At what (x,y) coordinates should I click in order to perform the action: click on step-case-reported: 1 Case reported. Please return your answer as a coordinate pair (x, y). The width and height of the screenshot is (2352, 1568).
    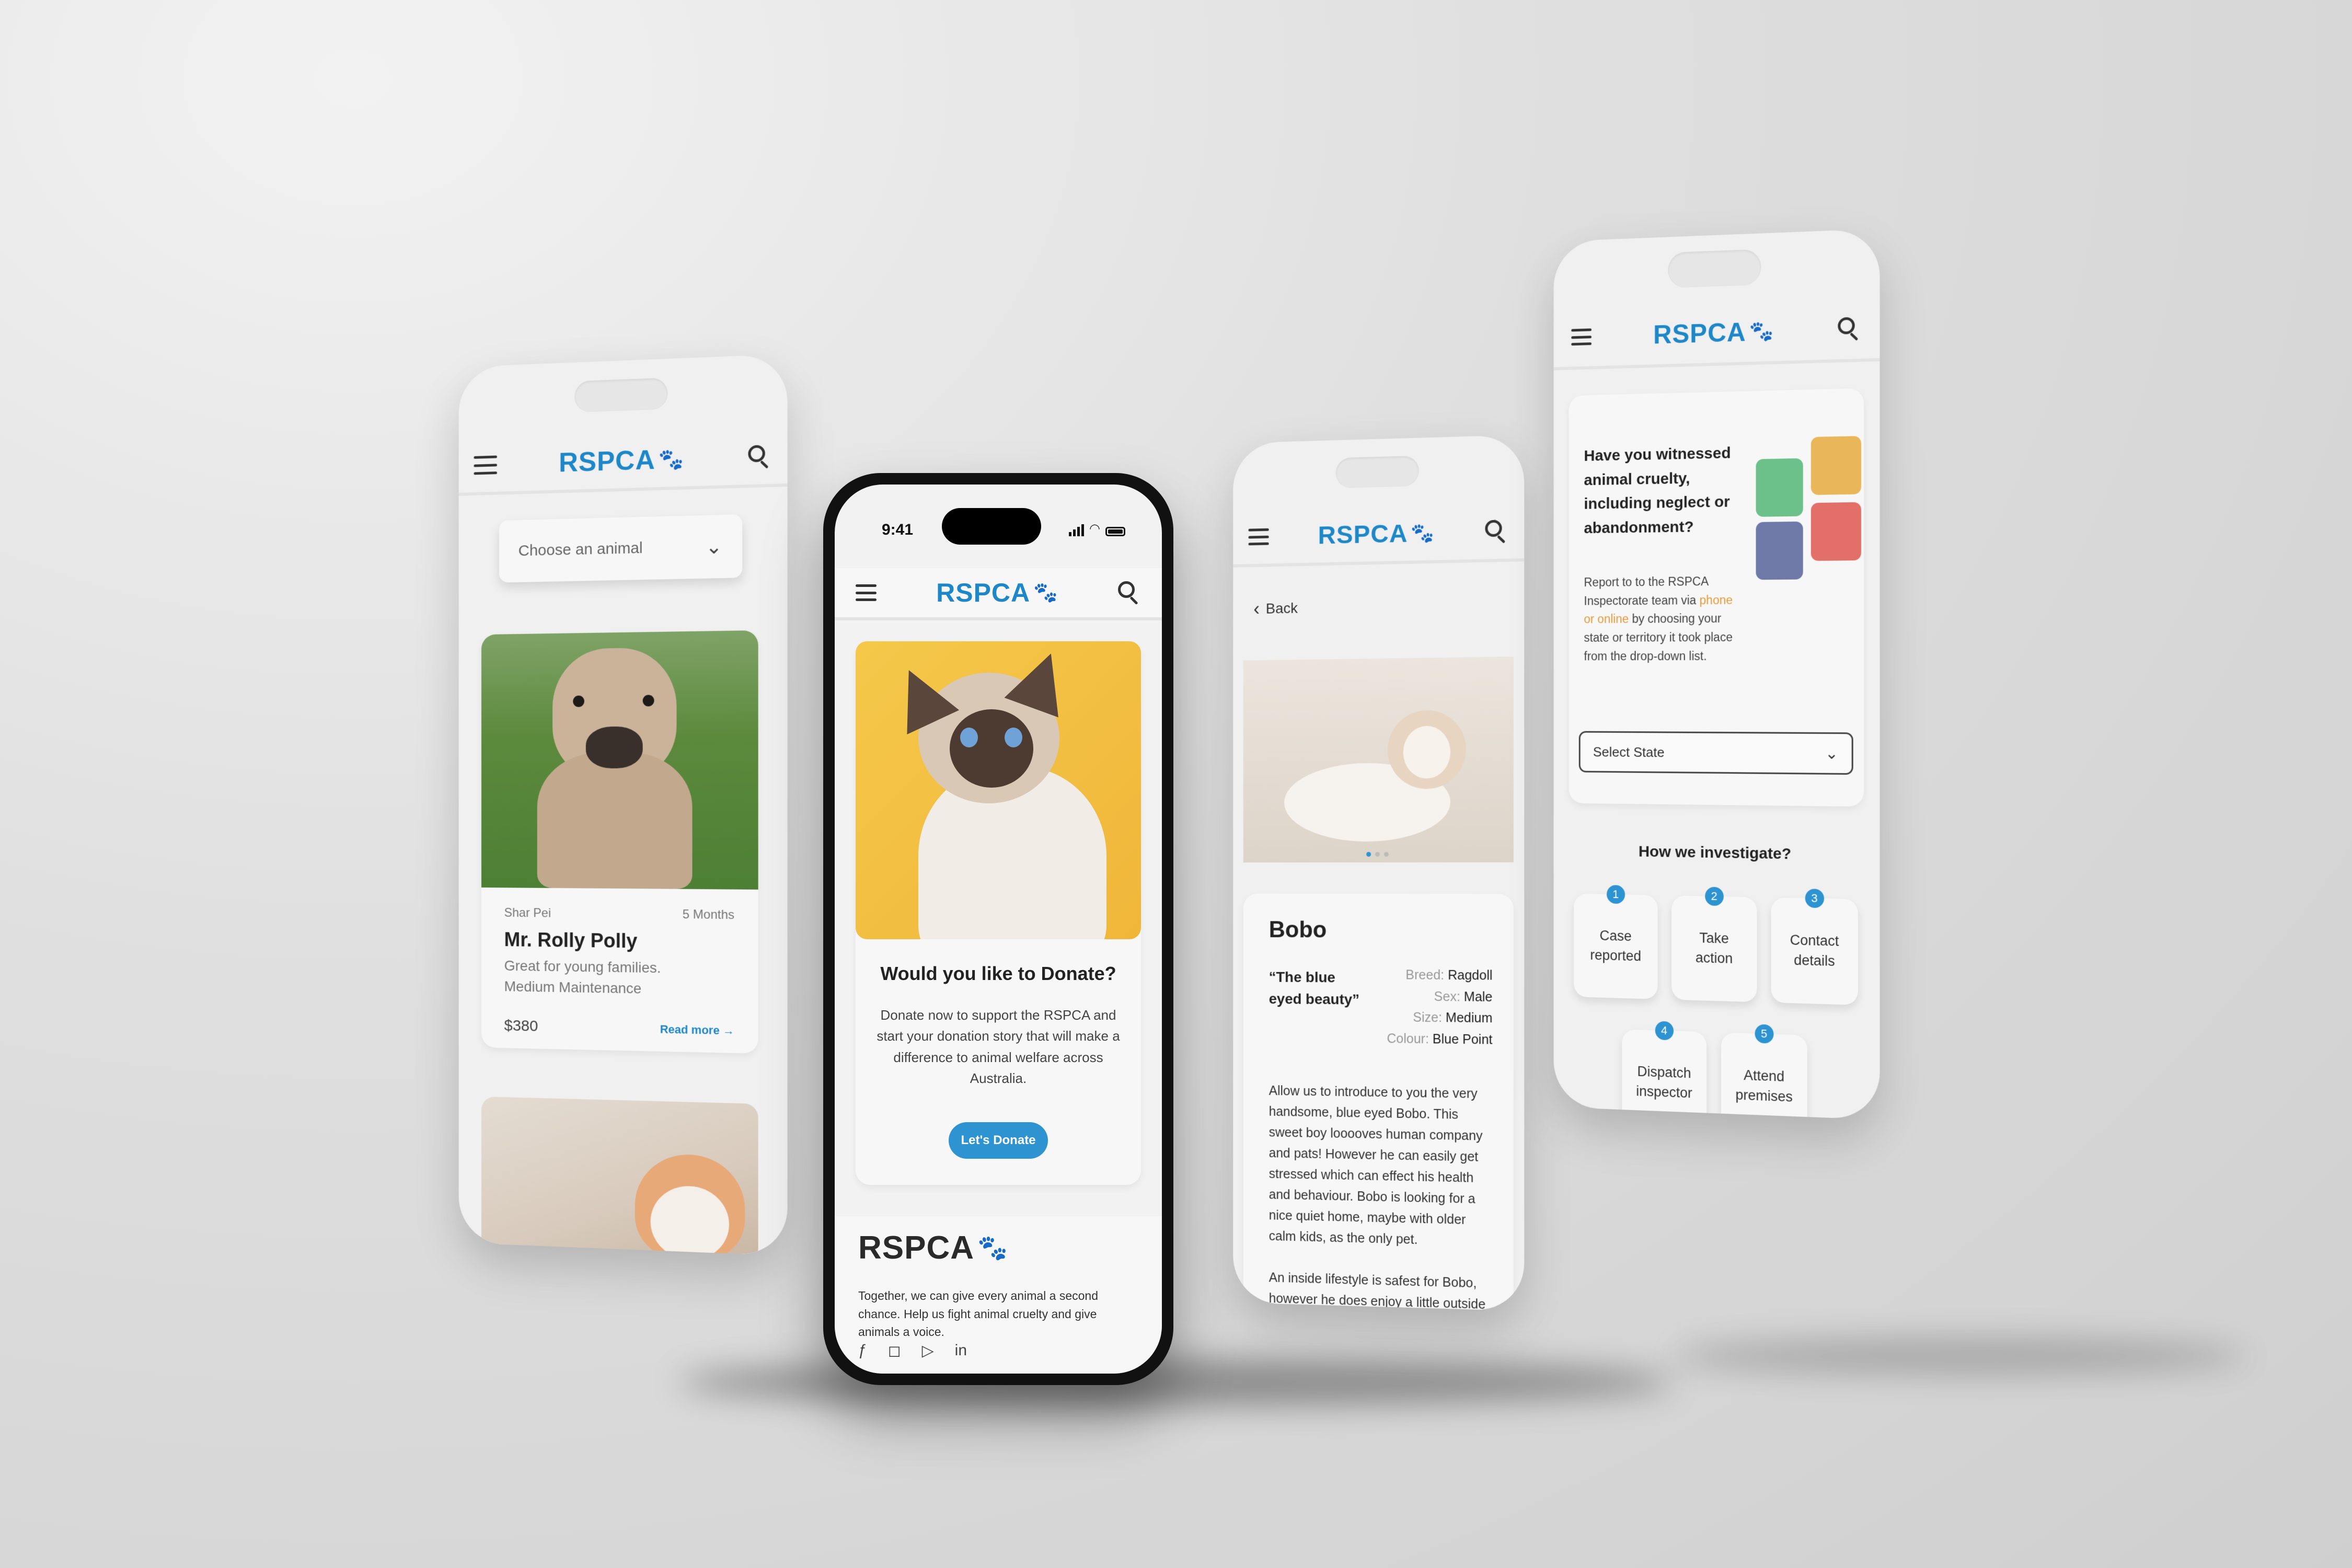
    Looking at the image, I should click on (1616, 942).